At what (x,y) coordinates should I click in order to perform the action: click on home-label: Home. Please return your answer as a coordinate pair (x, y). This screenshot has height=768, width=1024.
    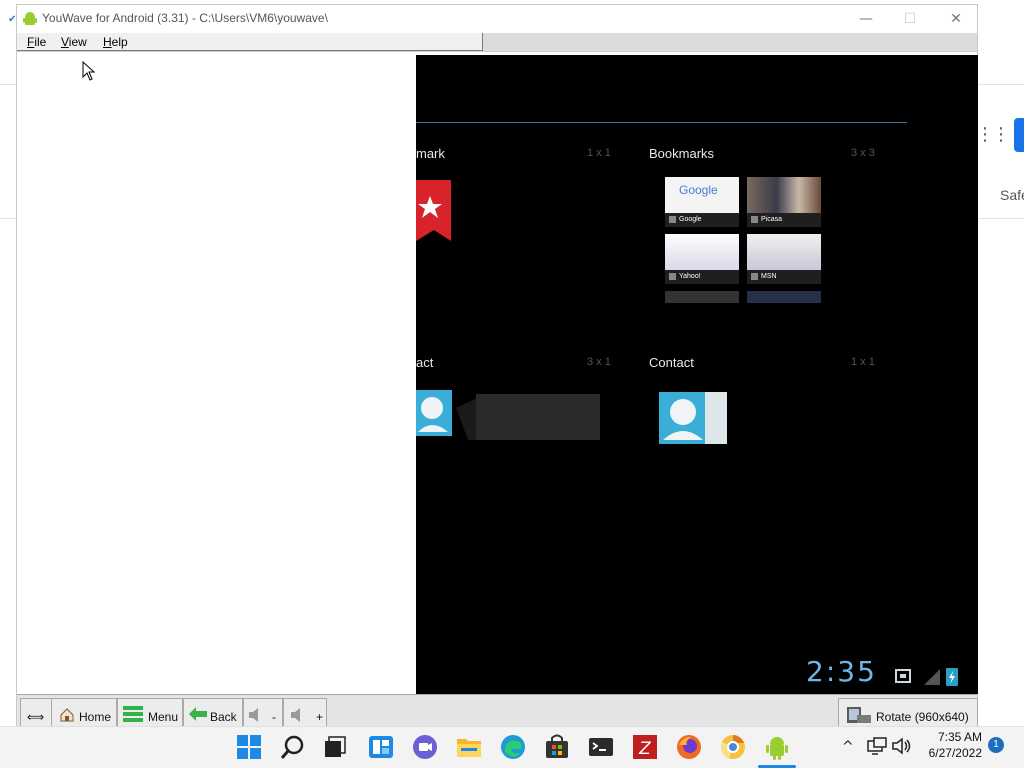
    Looking at the image, I should click on (95, 717).